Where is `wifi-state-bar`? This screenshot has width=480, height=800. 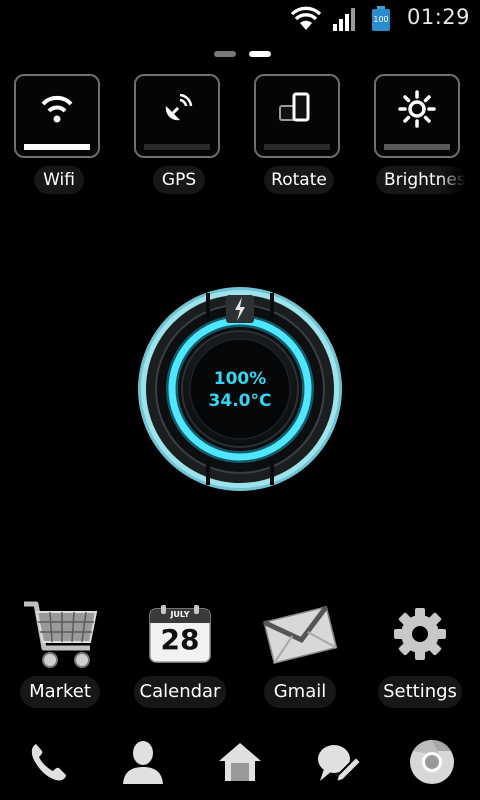 wifi-state-bar is located at coordinates (57, 147).